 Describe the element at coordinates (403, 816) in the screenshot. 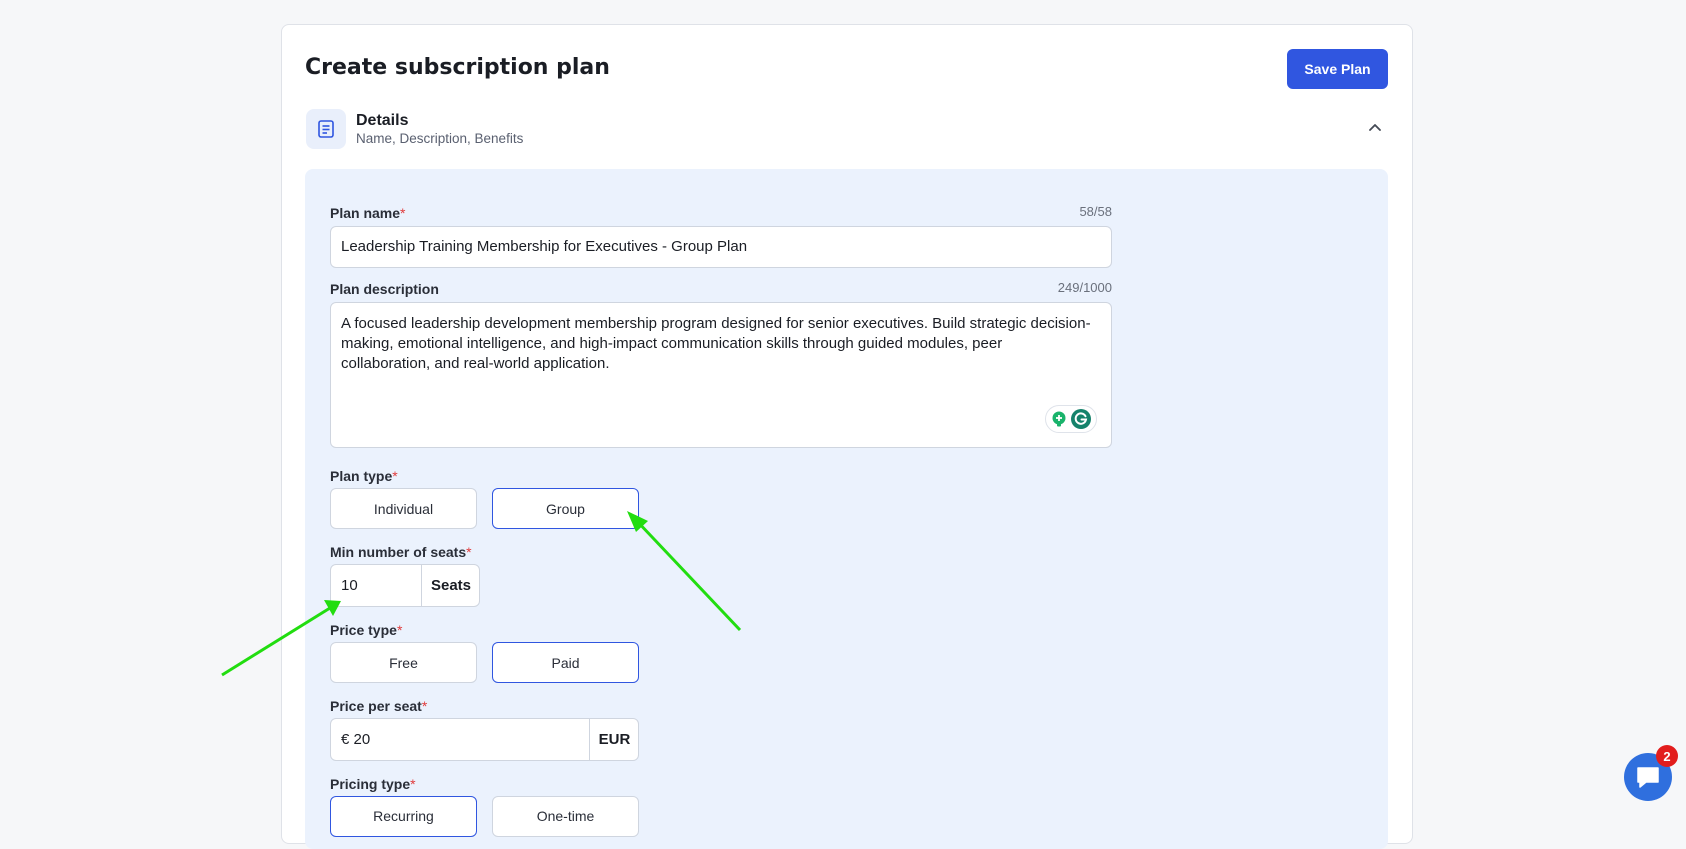

I see `pricing-type-recurring-button: Recurring` at that location.